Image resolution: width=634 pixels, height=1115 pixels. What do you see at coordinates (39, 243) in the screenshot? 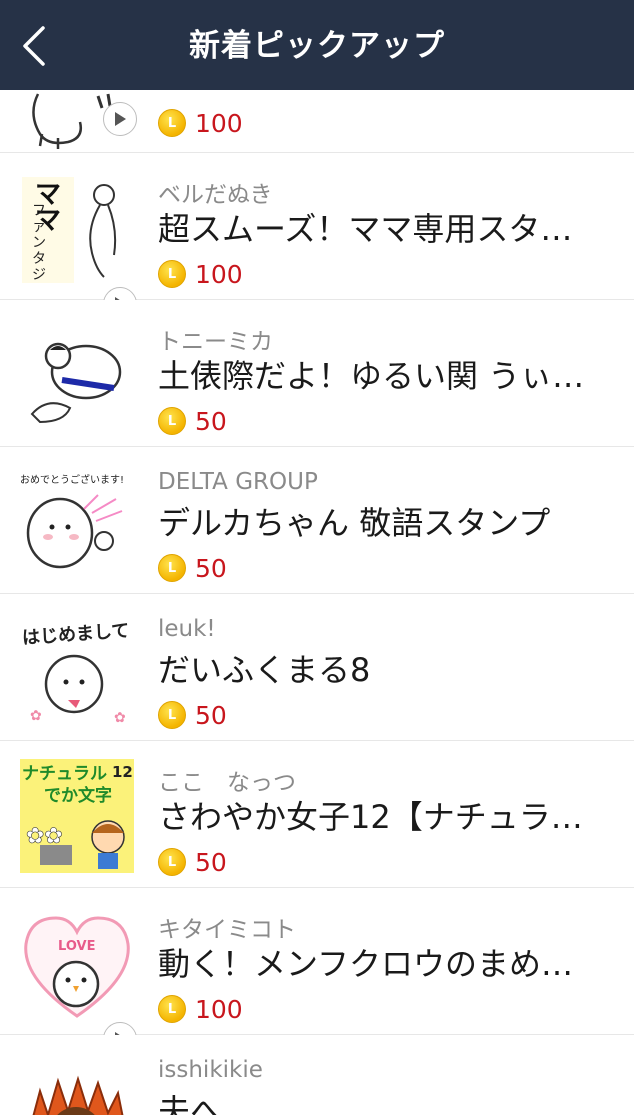
I see `svg-text: ン` at bounding box center [39, 243].